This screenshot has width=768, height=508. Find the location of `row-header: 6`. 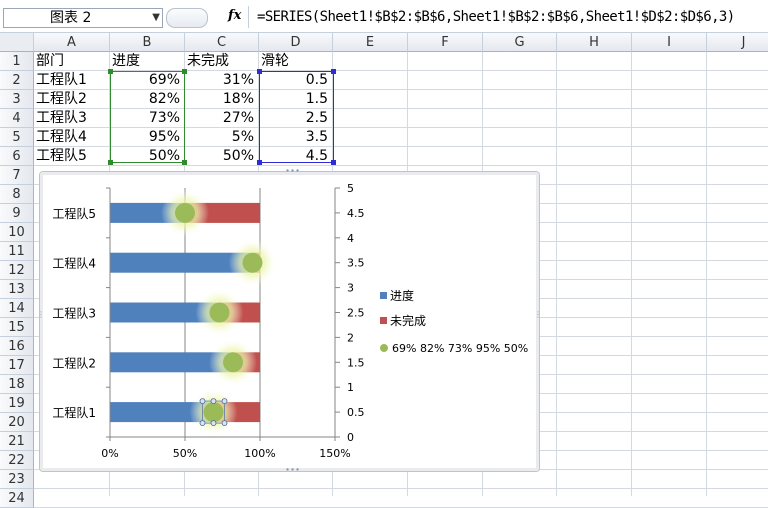

row-header: 6 is located at coordinates (17, 156).